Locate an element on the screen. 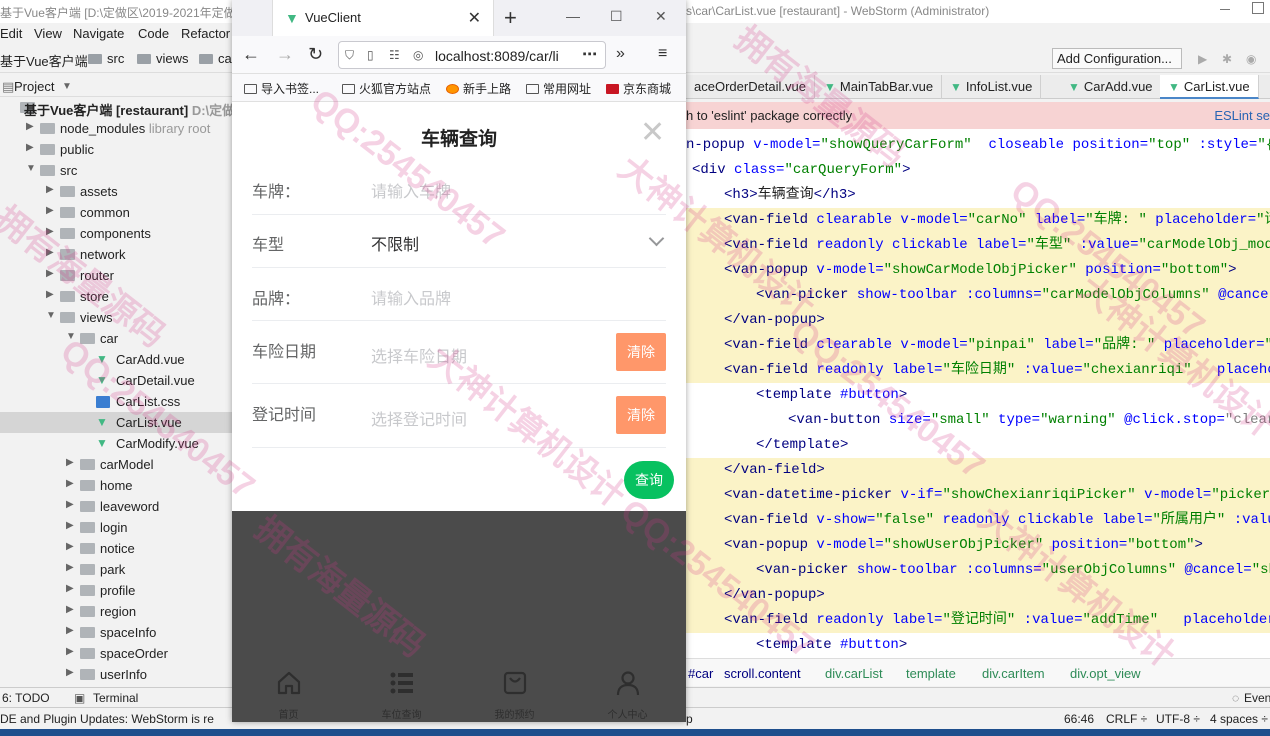 Image resolution: width=1270 pixels, height=736 pixels. reload-icon: ↻ is located at coordinates (315, 54).